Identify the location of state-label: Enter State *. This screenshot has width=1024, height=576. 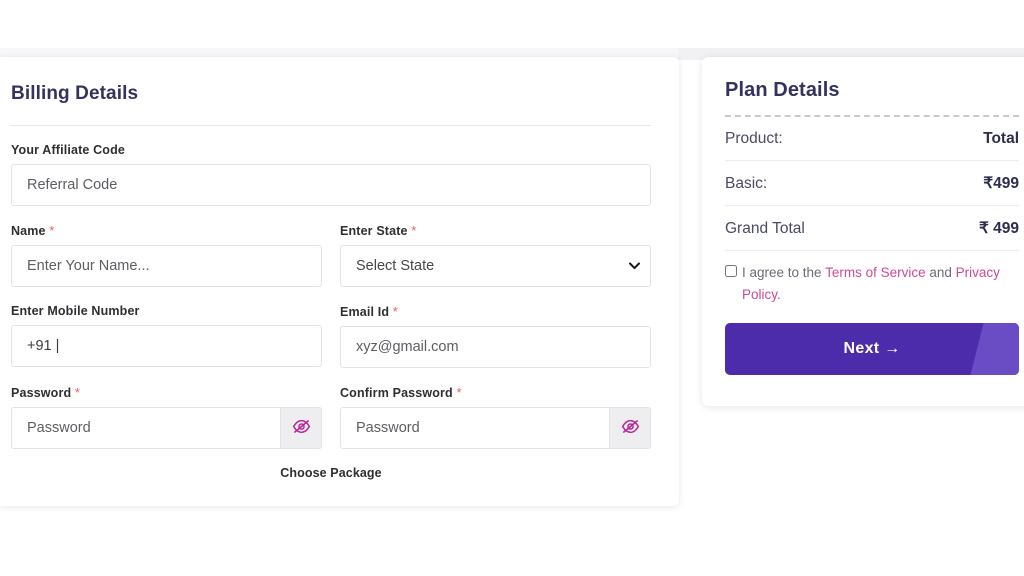
(495, 230).